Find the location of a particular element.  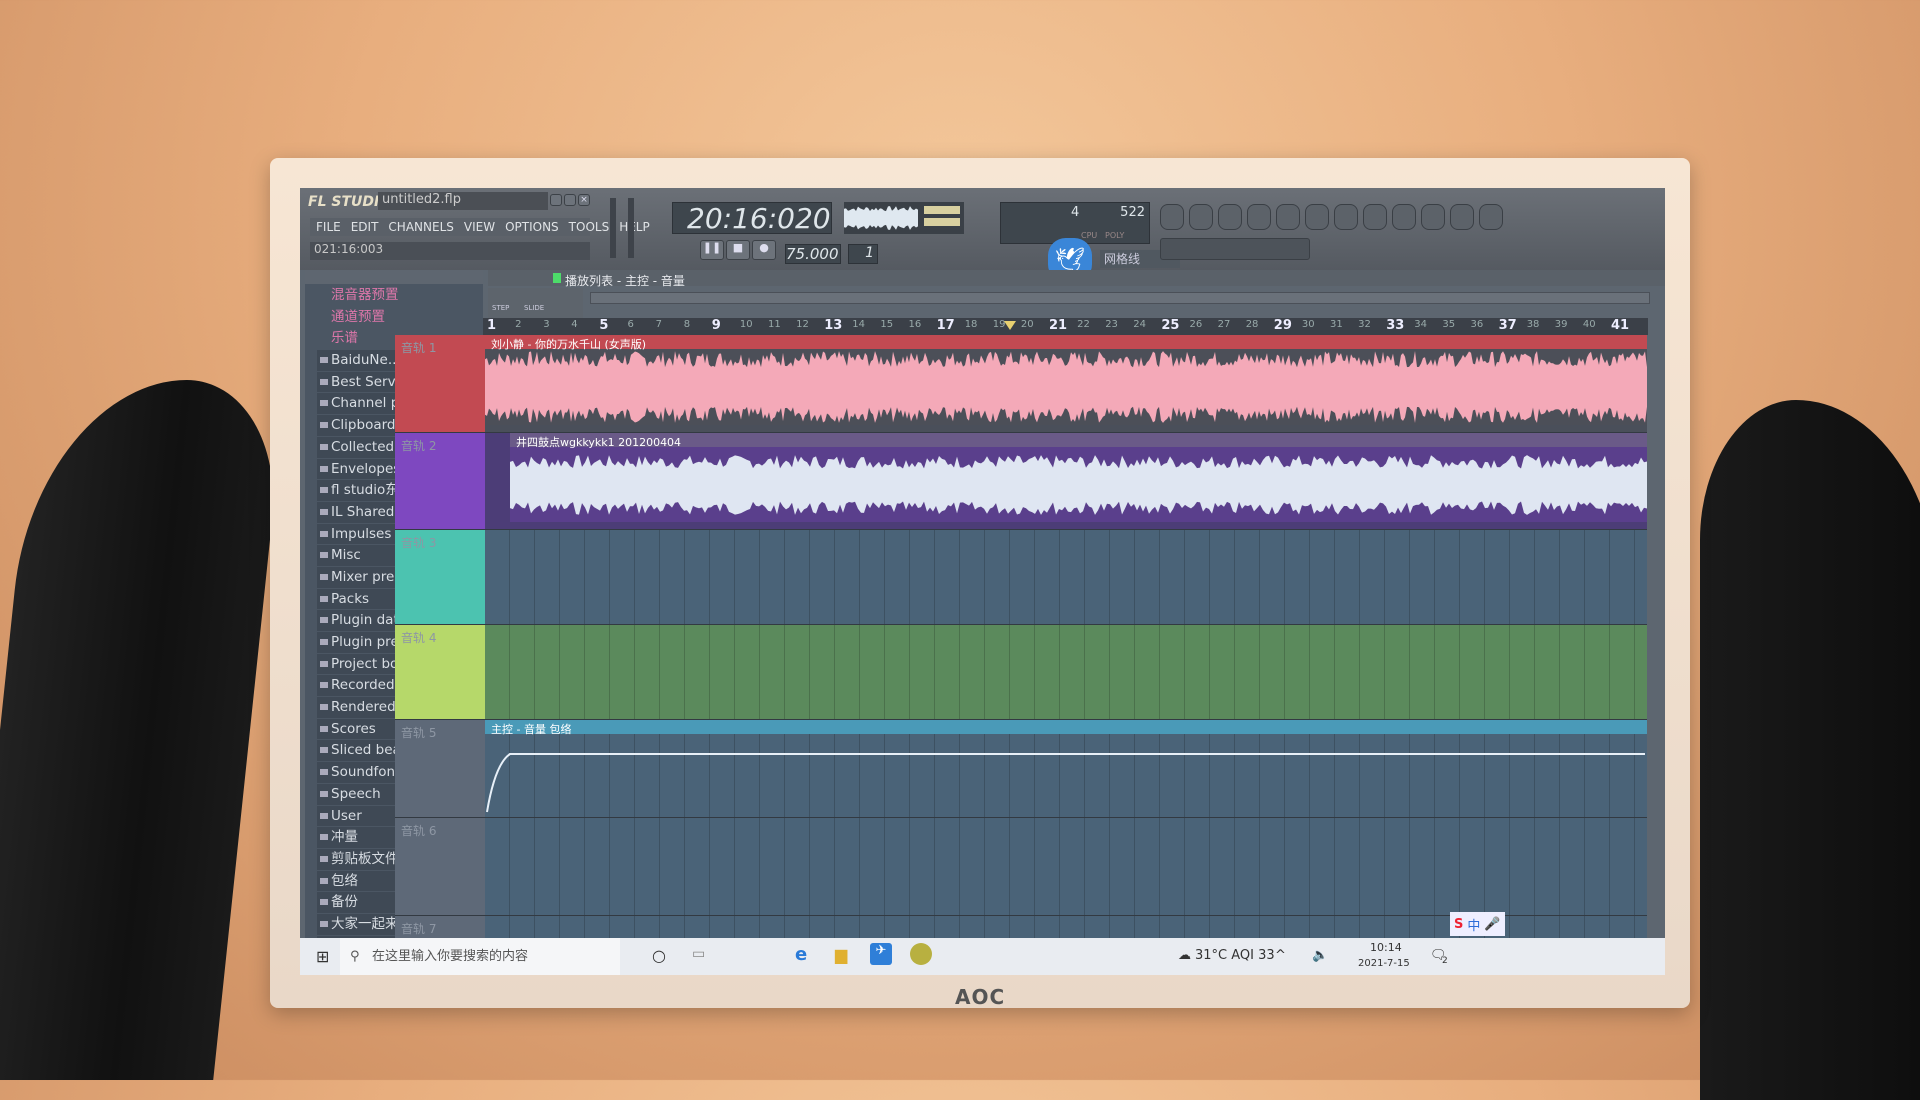

notification-count: 2 is located at coordinates (1445, 961).